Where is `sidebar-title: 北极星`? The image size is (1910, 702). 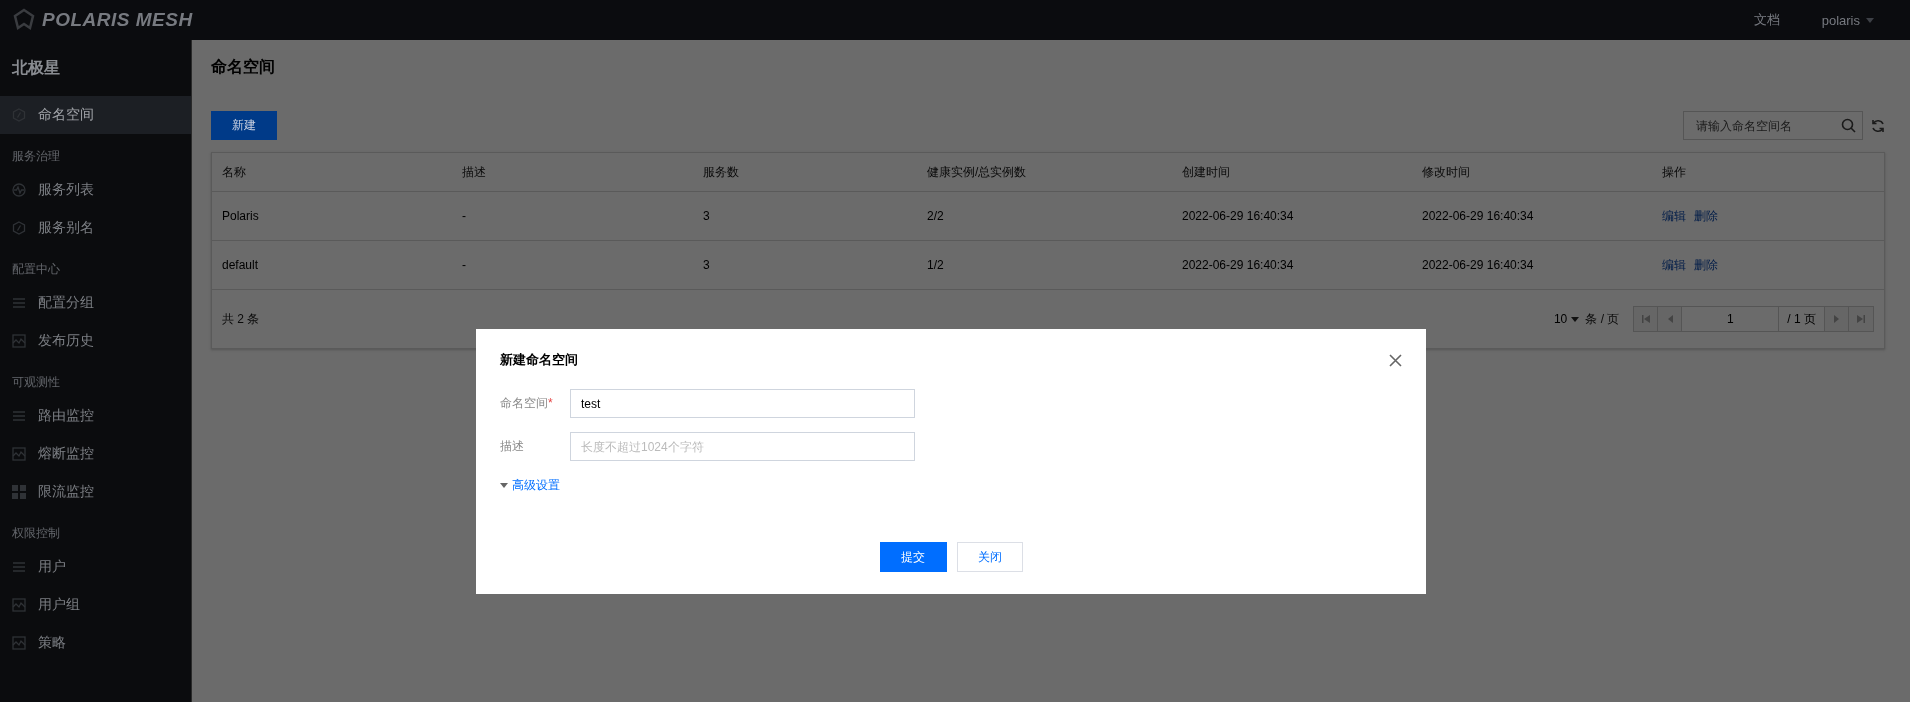
sidebar-title: 北极星 is located at coordinates (36, 67).